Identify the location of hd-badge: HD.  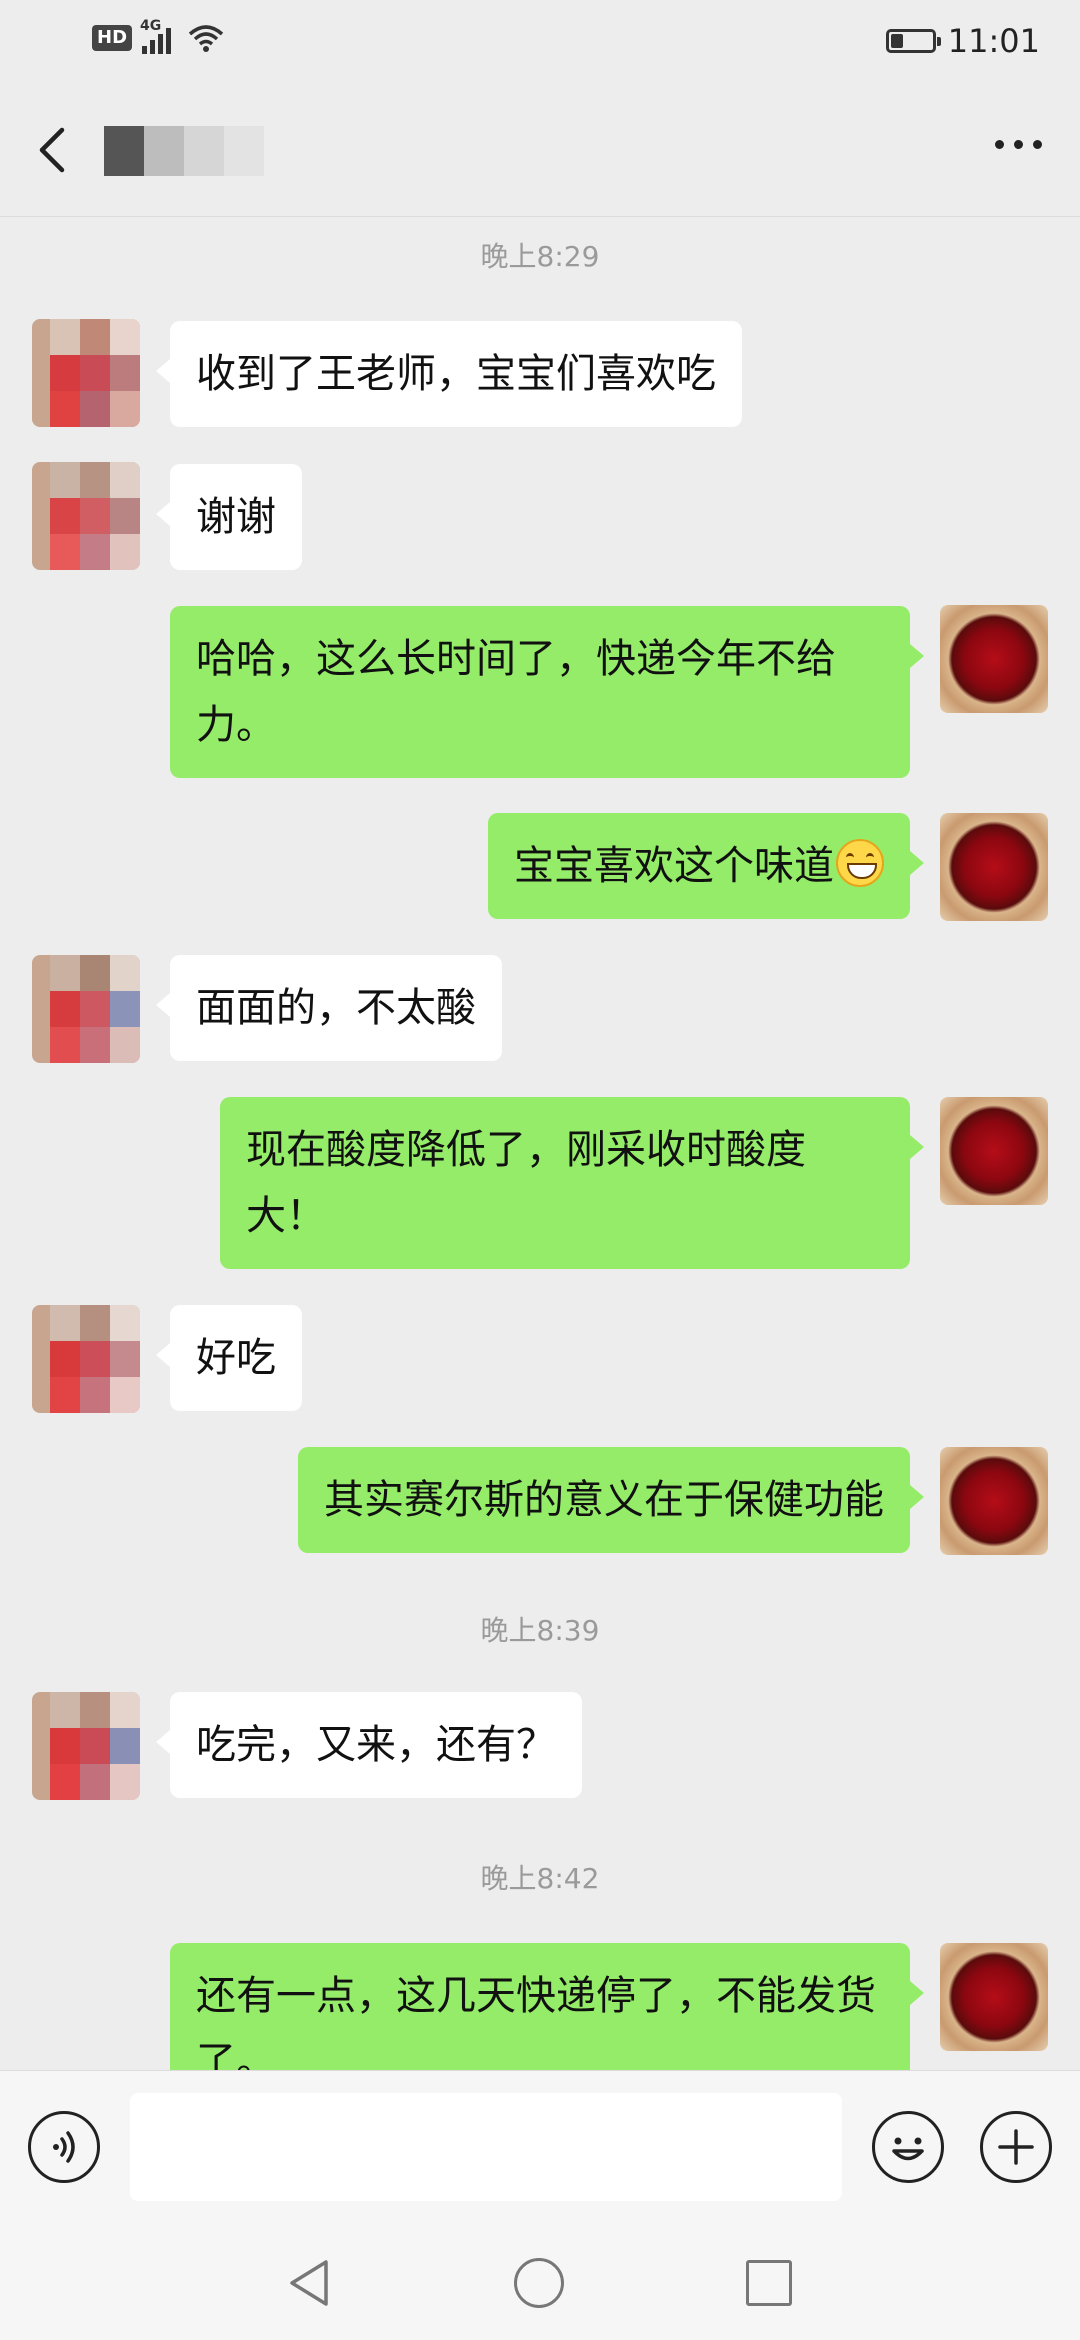
(112, 38).